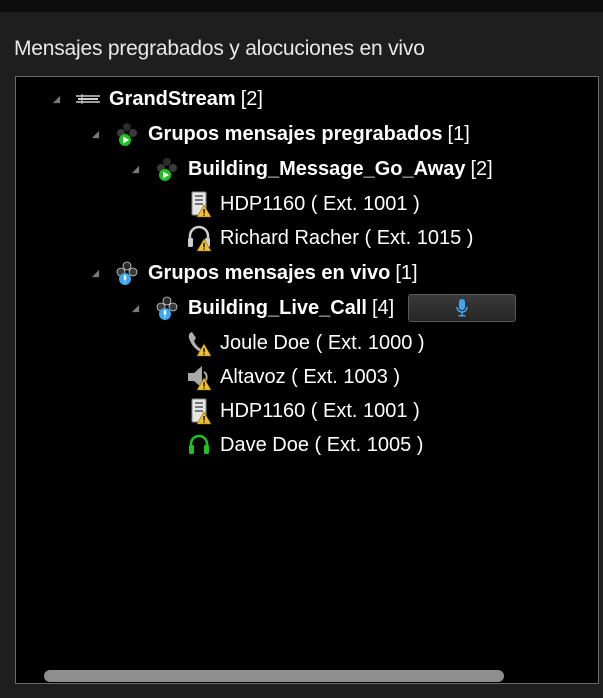 This screenshot has width=603, height=698. I want to click on tree-node-grandstream: GrandStream [2], so click(156, 99).